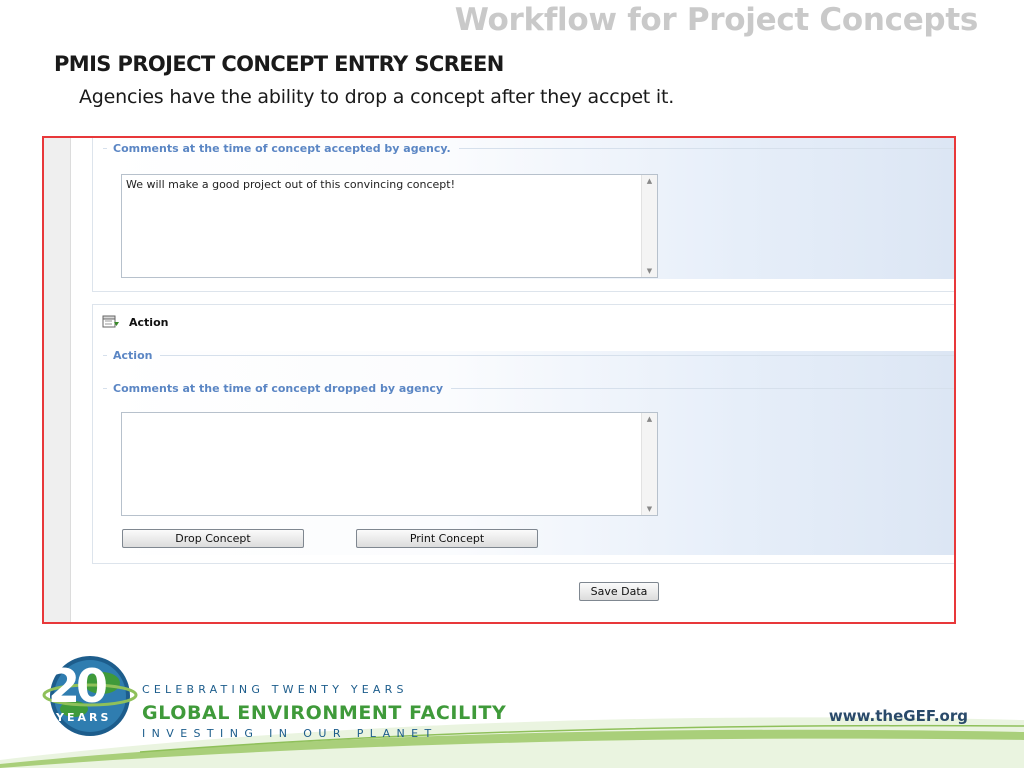 Image resolution: width=1024 pixels, height=768 pixels. I want to click on action-legend: Action, so click(133, 355).